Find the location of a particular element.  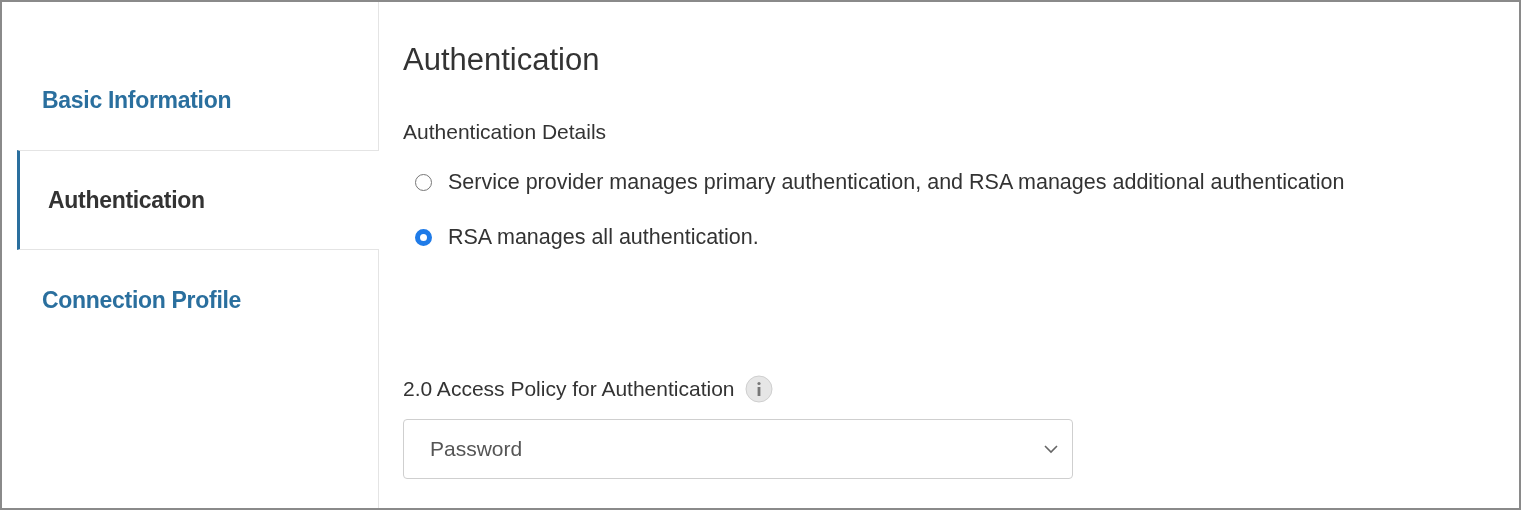

option-label: RSA manages all authentication. is located at coordinates (603, 237).